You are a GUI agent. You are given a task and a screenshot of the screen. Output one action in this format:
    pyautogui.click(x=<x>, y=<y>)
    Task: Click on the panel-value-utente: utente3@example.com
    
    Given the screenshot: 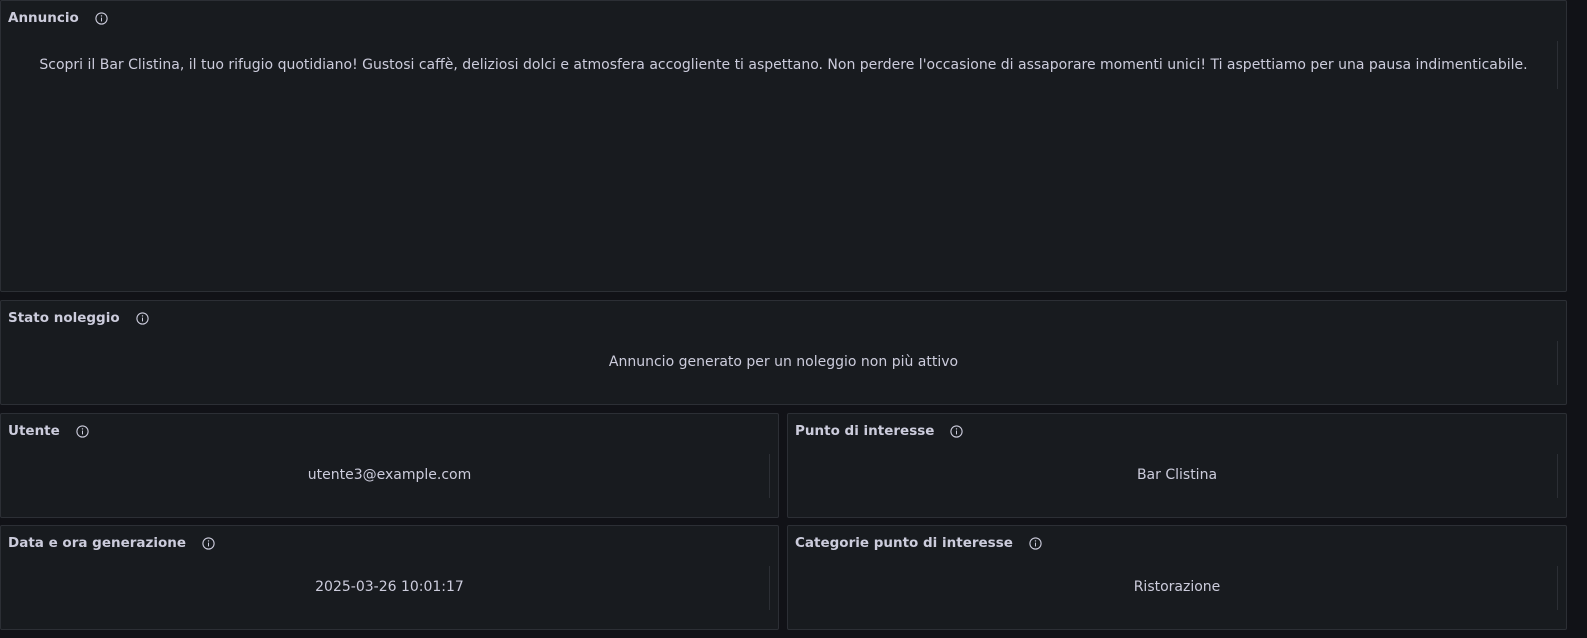 What is the action you would take?
    pyautogui.click(x=389, y=475)
    